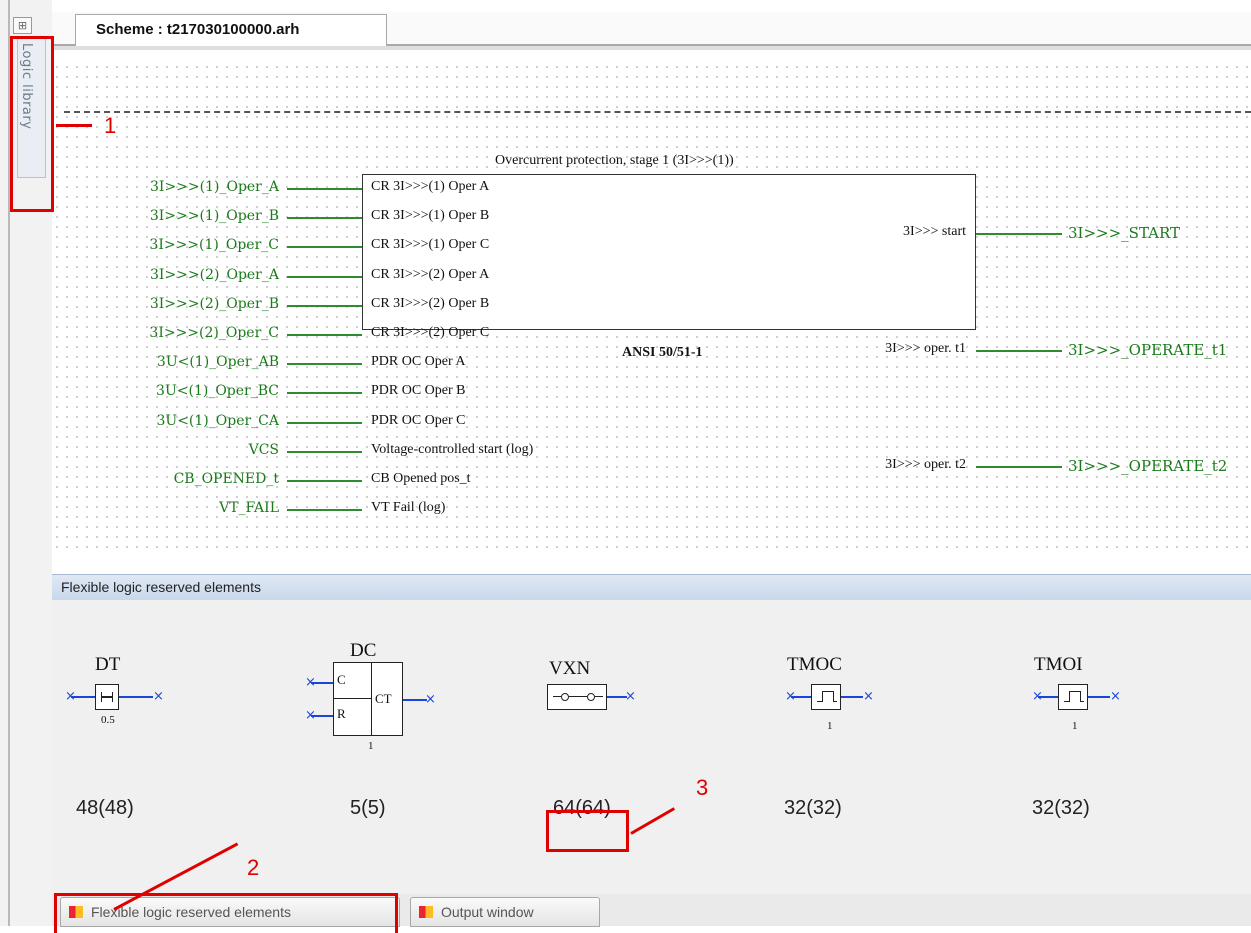 The width and height of the screenshot is (1251, 933). I want to click on callout-1-box, so click(32, 124).